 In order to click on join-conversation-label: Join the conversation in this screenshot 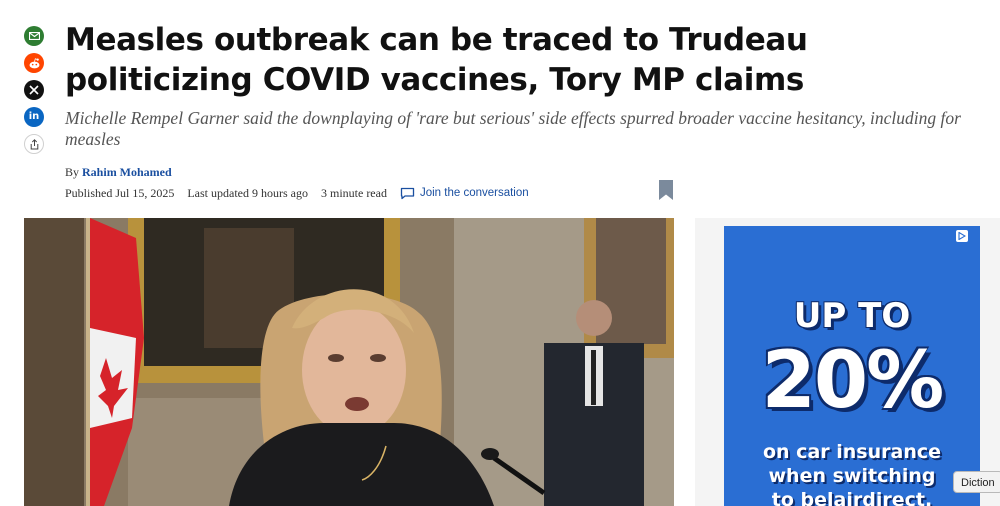, I will do `click(474, 193)`.